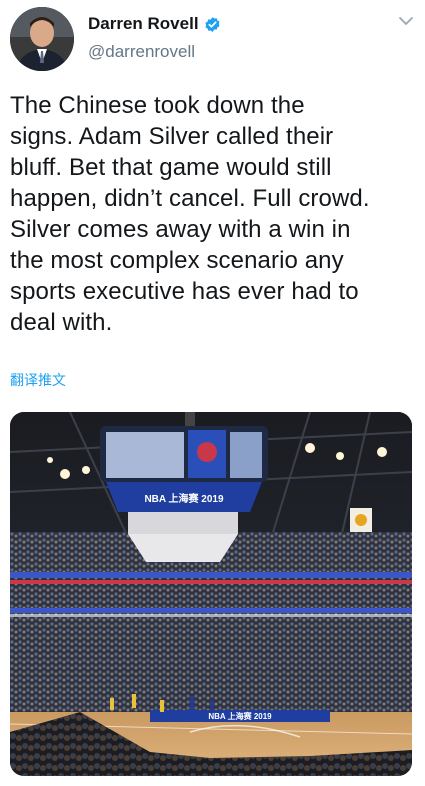 The height and width of the screenshot is (786, 425). What do you see at coordinates (143, 24) in the screenshot?
I see `display-name: Darren Rovell` at bounding box center [143, 24].